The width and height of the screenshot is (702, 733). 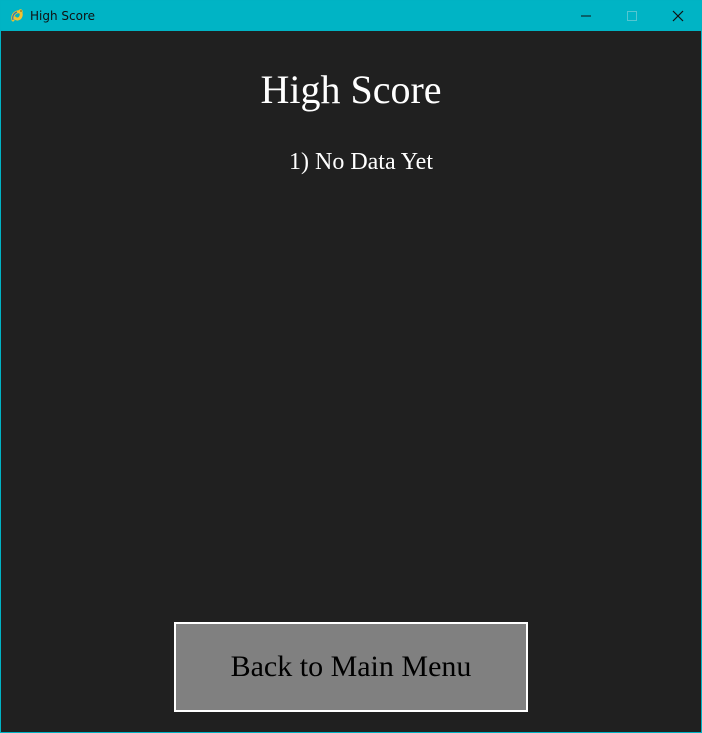 I want to click on title-bar: High Score, so click(x=351, y=16).